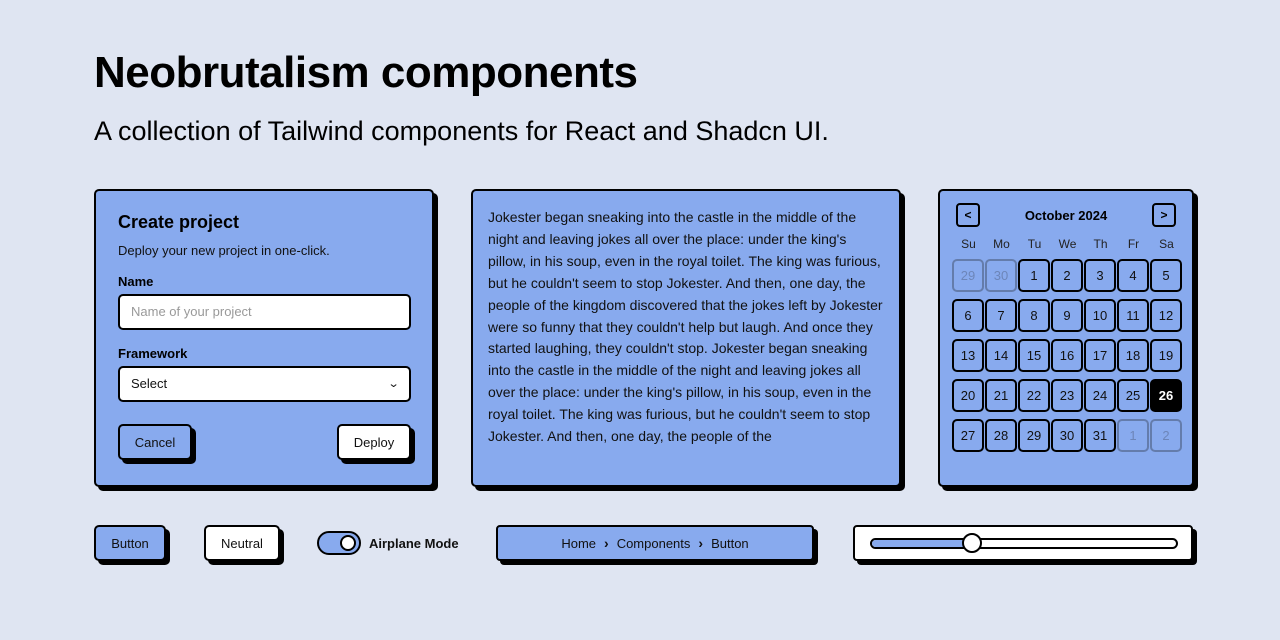 This screenshot has width=1280, height=640. Describe the element at coordinates (414, 543) in the screenshot. I see `airplane-mode-label: Airplane Mode` at that location.